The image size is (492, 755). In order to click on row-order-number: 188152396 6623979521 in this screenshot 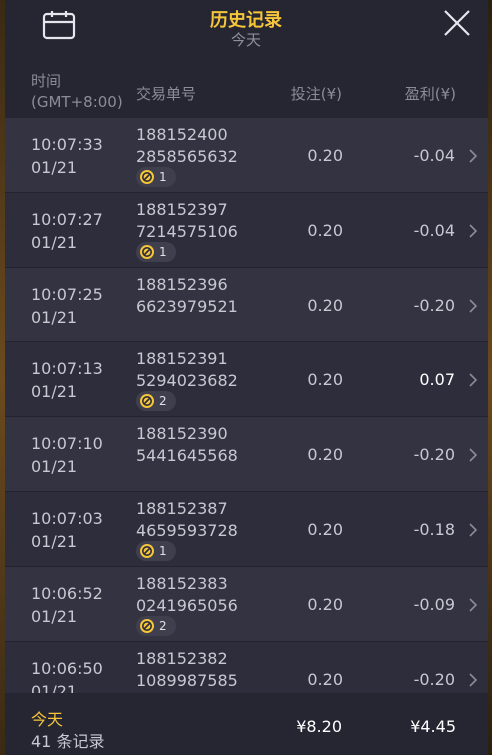, I will do `click(187, 296)`.